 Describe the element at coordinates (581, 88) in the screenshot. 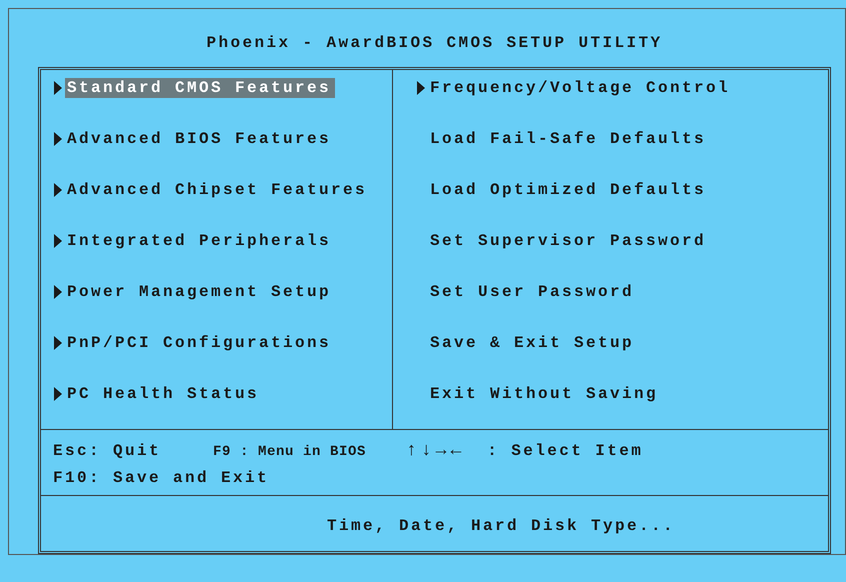

I see `menu-item: Frequency/Voltage Control` at that location.